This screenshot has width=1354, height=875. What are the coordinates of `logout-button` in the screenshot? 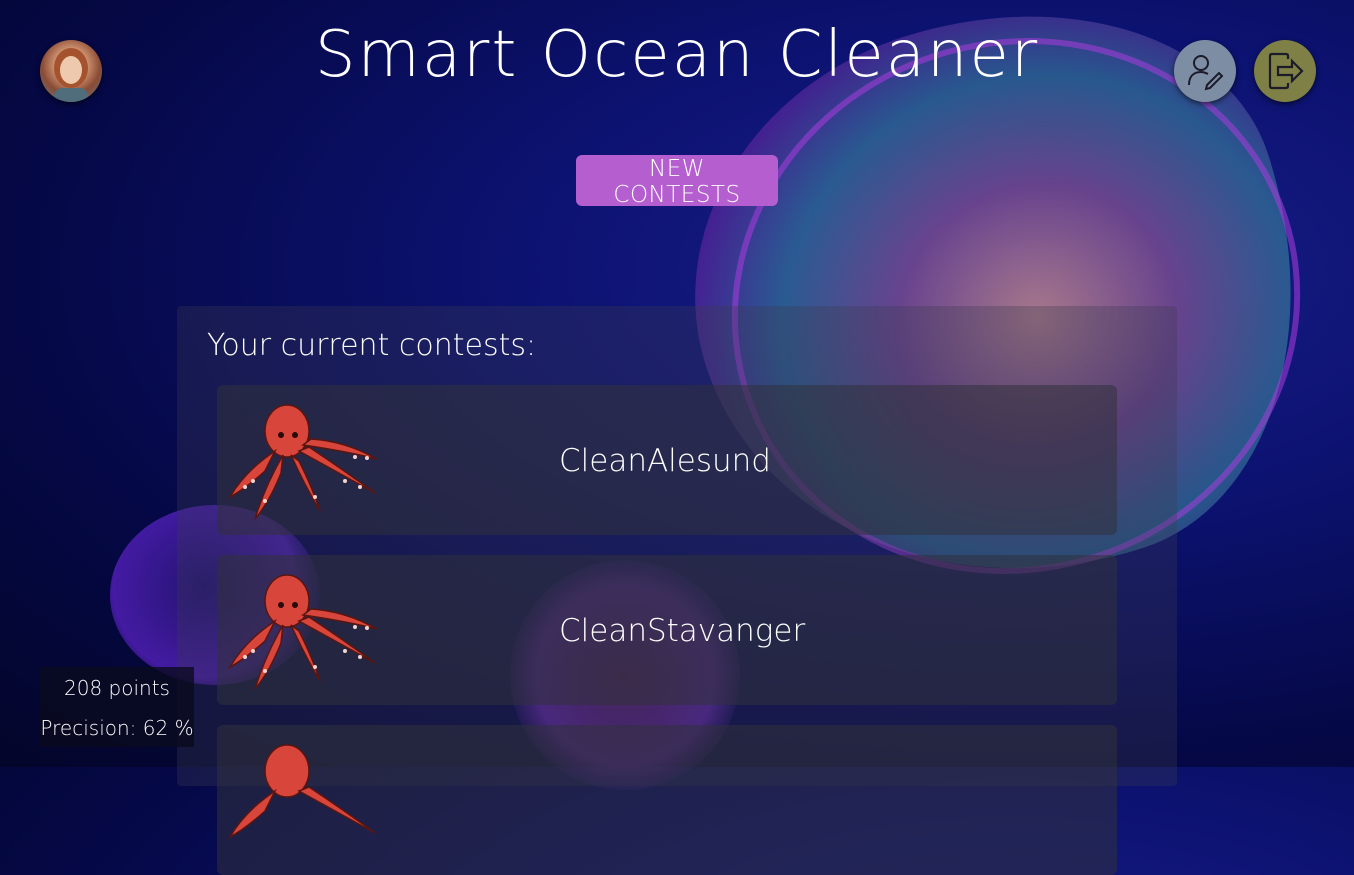 It's located at (1285, 71).